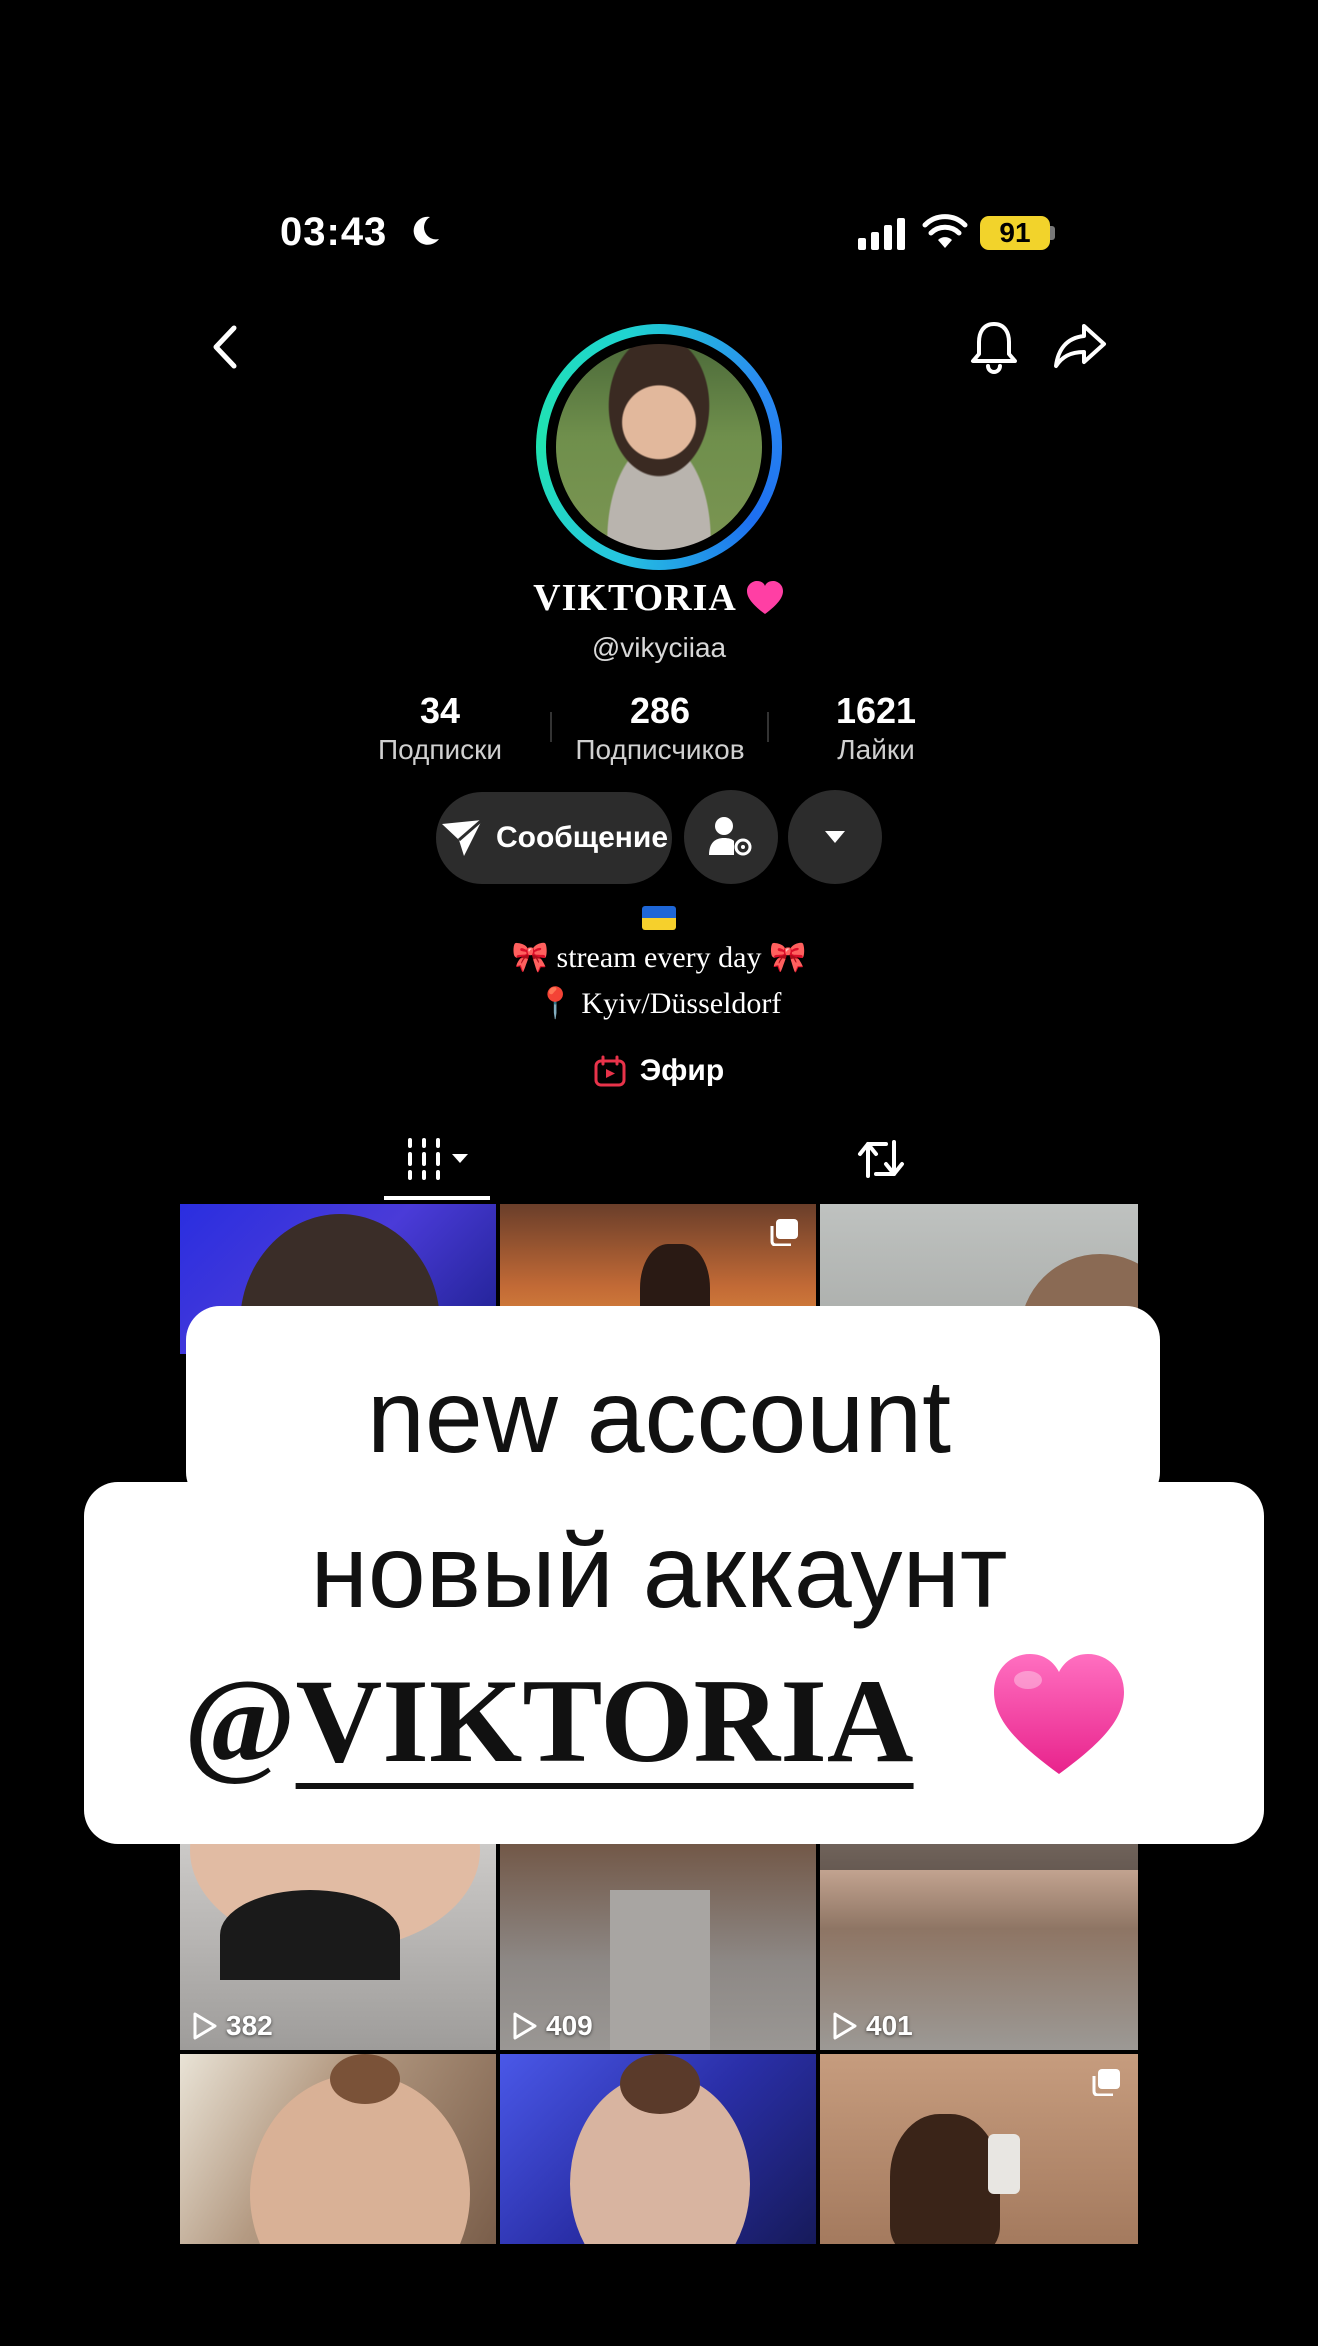 The height and width of the screenshot is (2346, 1318). I want to click on calendar-live-icon, so click(610, 1071).